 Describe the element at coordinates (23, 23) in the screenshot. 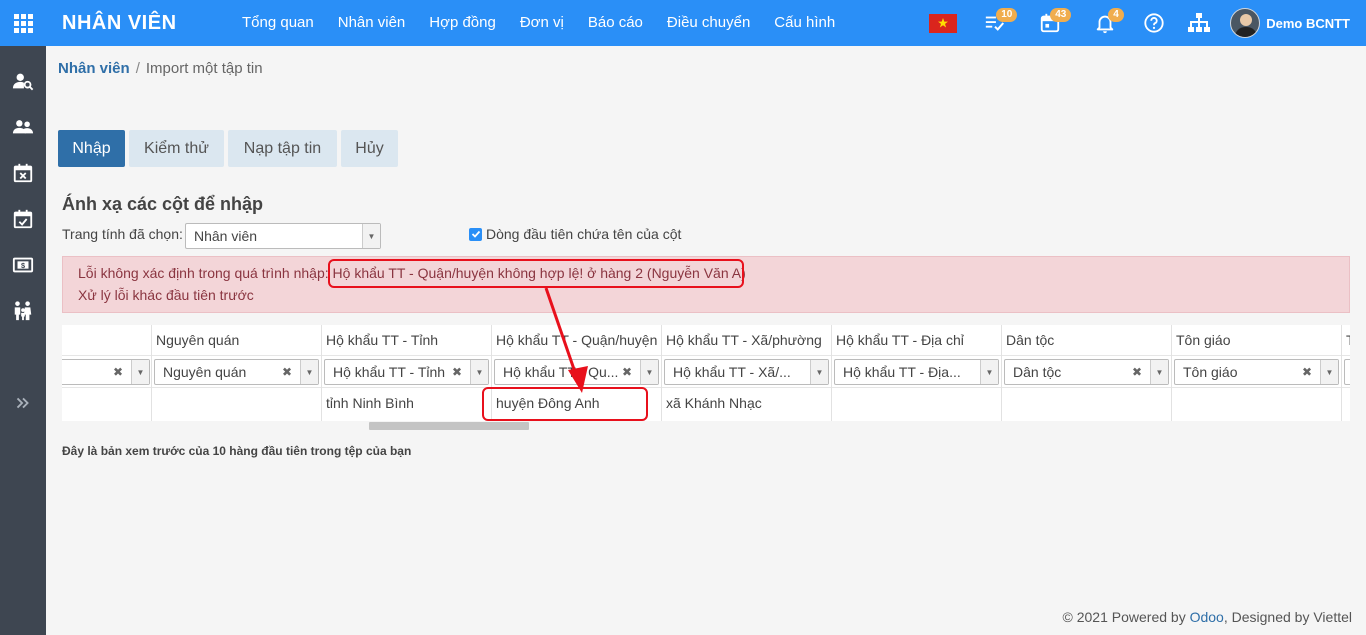

I see `apps-menu-icon` at that location.